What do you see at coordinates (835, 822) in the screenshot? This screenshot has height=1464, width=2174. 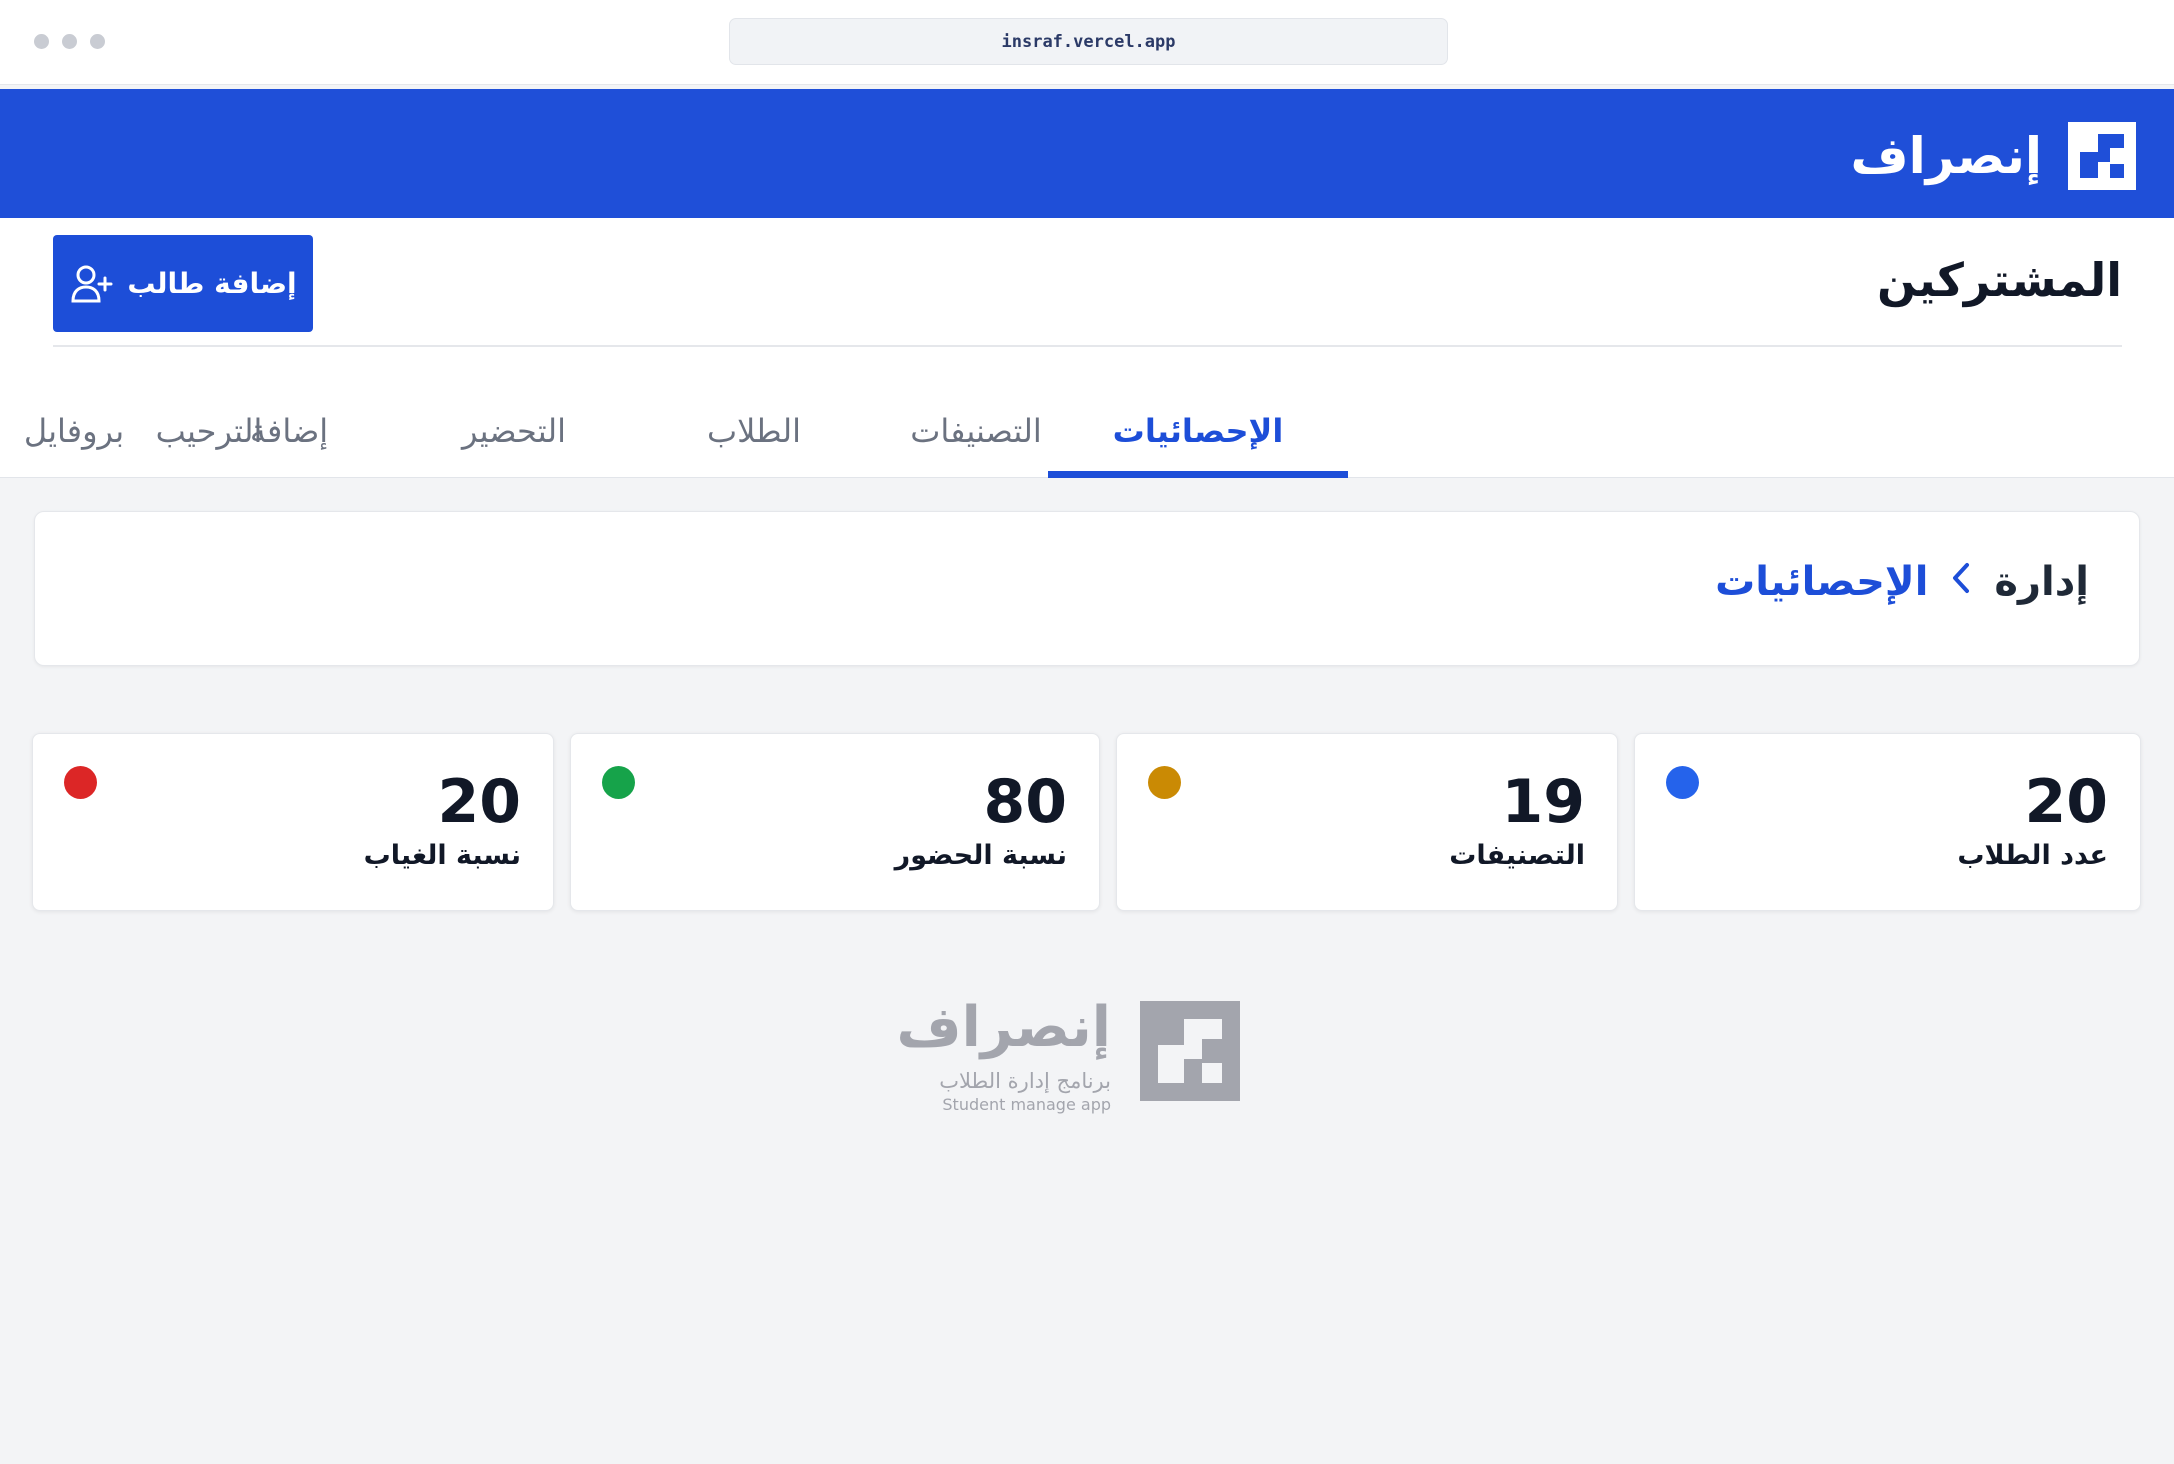 I see `stat-card-attendance-rate: 80 نسبة الحضور` at bounding box center [835, 822].